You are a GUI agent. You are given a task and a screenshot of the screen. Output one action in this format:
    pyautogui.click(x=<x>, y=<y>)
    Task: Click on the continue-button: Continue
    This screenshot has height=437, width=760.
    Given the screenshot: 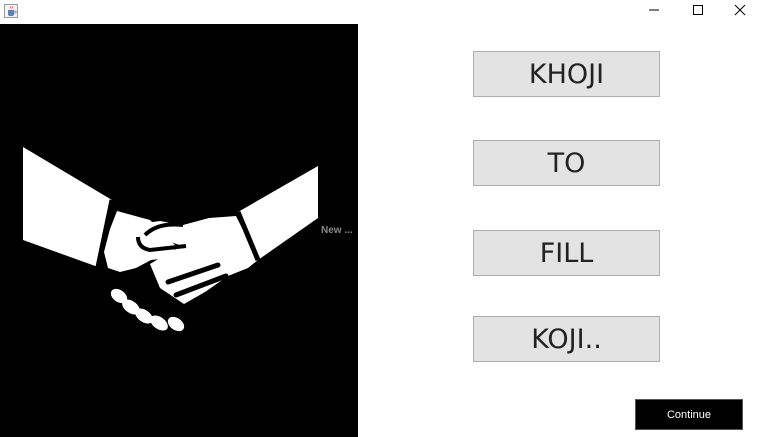 What is the action you would take?
    pyautogui.click(x=689, y=414)
    